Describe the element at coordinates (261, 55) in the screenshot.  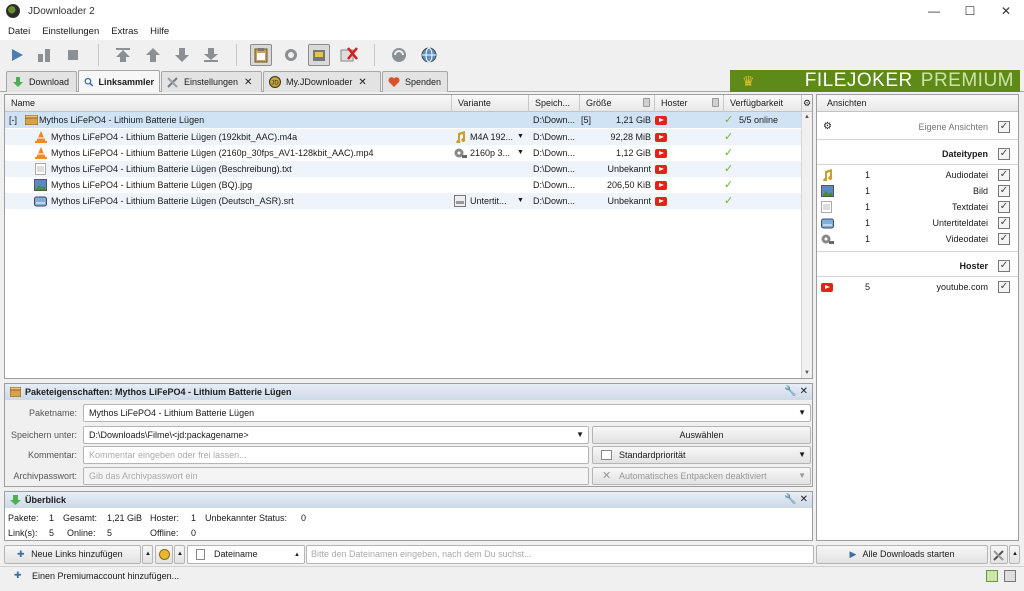
I see `clipboard-monitor-button` at that location.